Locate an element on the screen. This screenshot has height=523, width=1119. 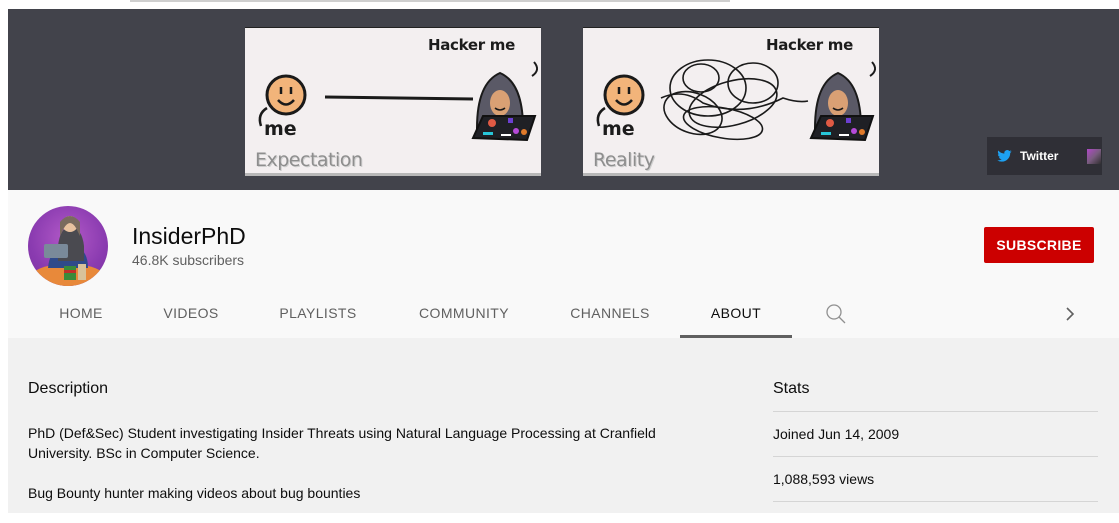
banner-panel-expectation: Hacker me me Expectation is located at coordinates (393, 102).